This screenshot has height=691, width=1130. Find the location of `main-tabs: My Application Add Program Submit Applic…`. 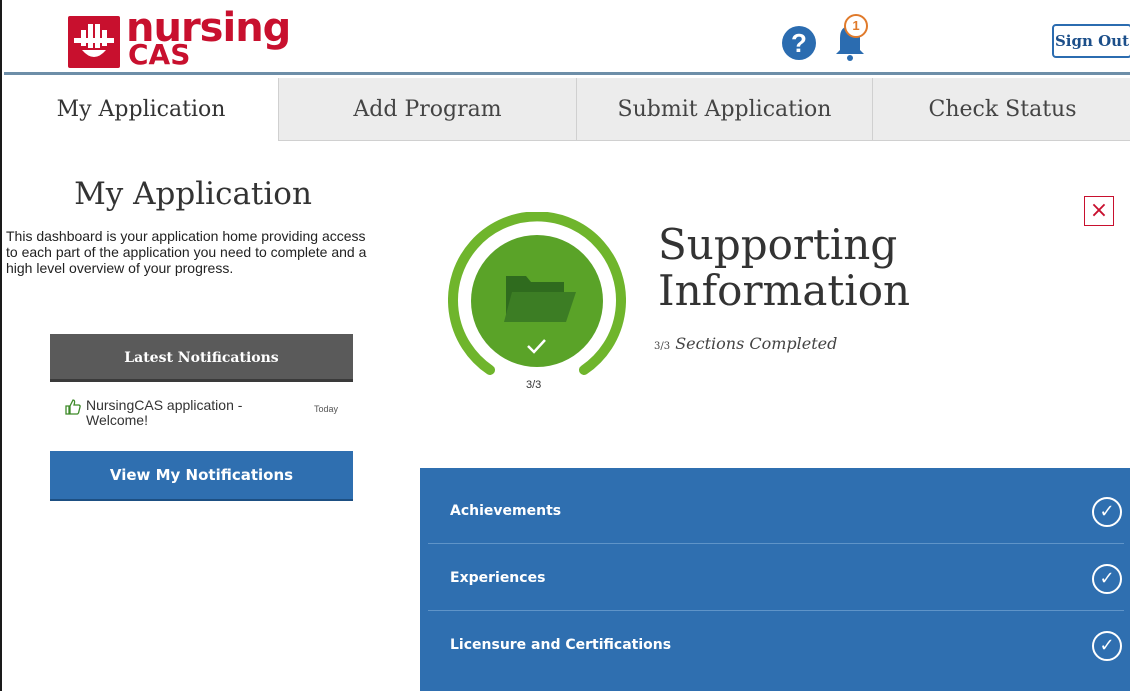

main-tabs: My Application Add Program Submit Applic… is located at coordinates (567, 109).